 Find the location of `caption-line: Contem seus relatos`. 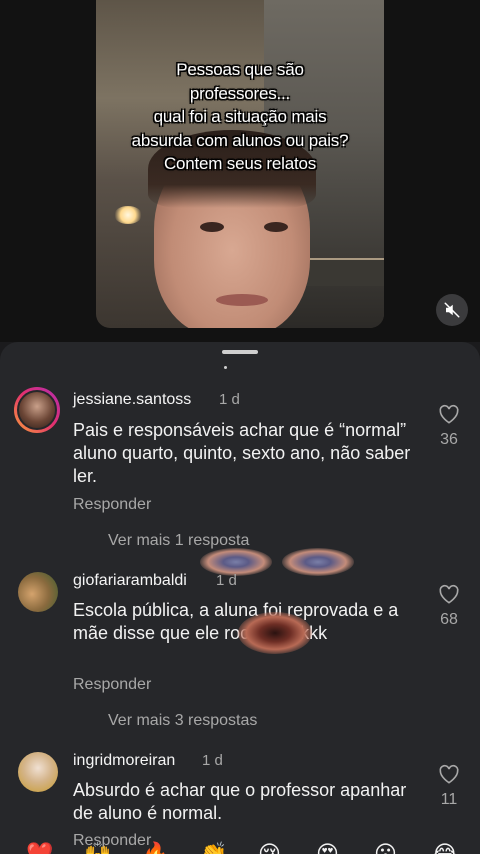

caption-line: Contem seus relatos is located at coordinates (240, 163).